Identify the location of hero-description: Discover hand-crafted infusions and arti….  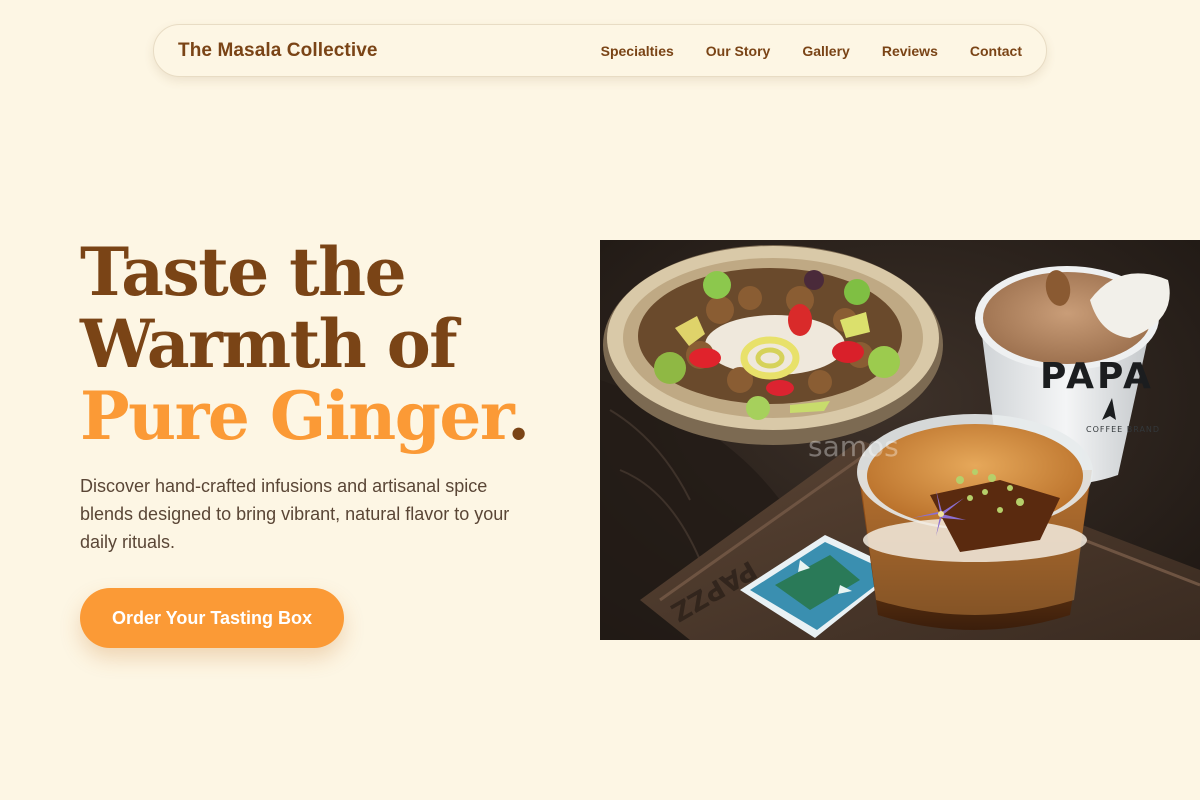
(295, 514).